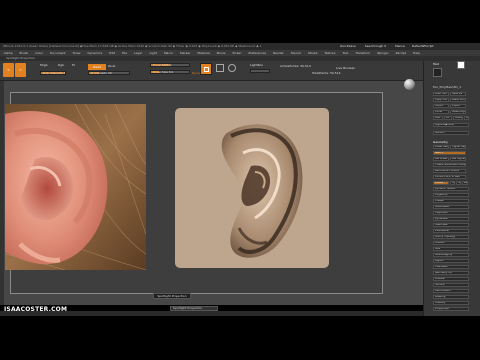  What do you see at coordinates (240, 338) in the screenshot?
I see `letterbox-bottom` at bounding box center [240, 338].